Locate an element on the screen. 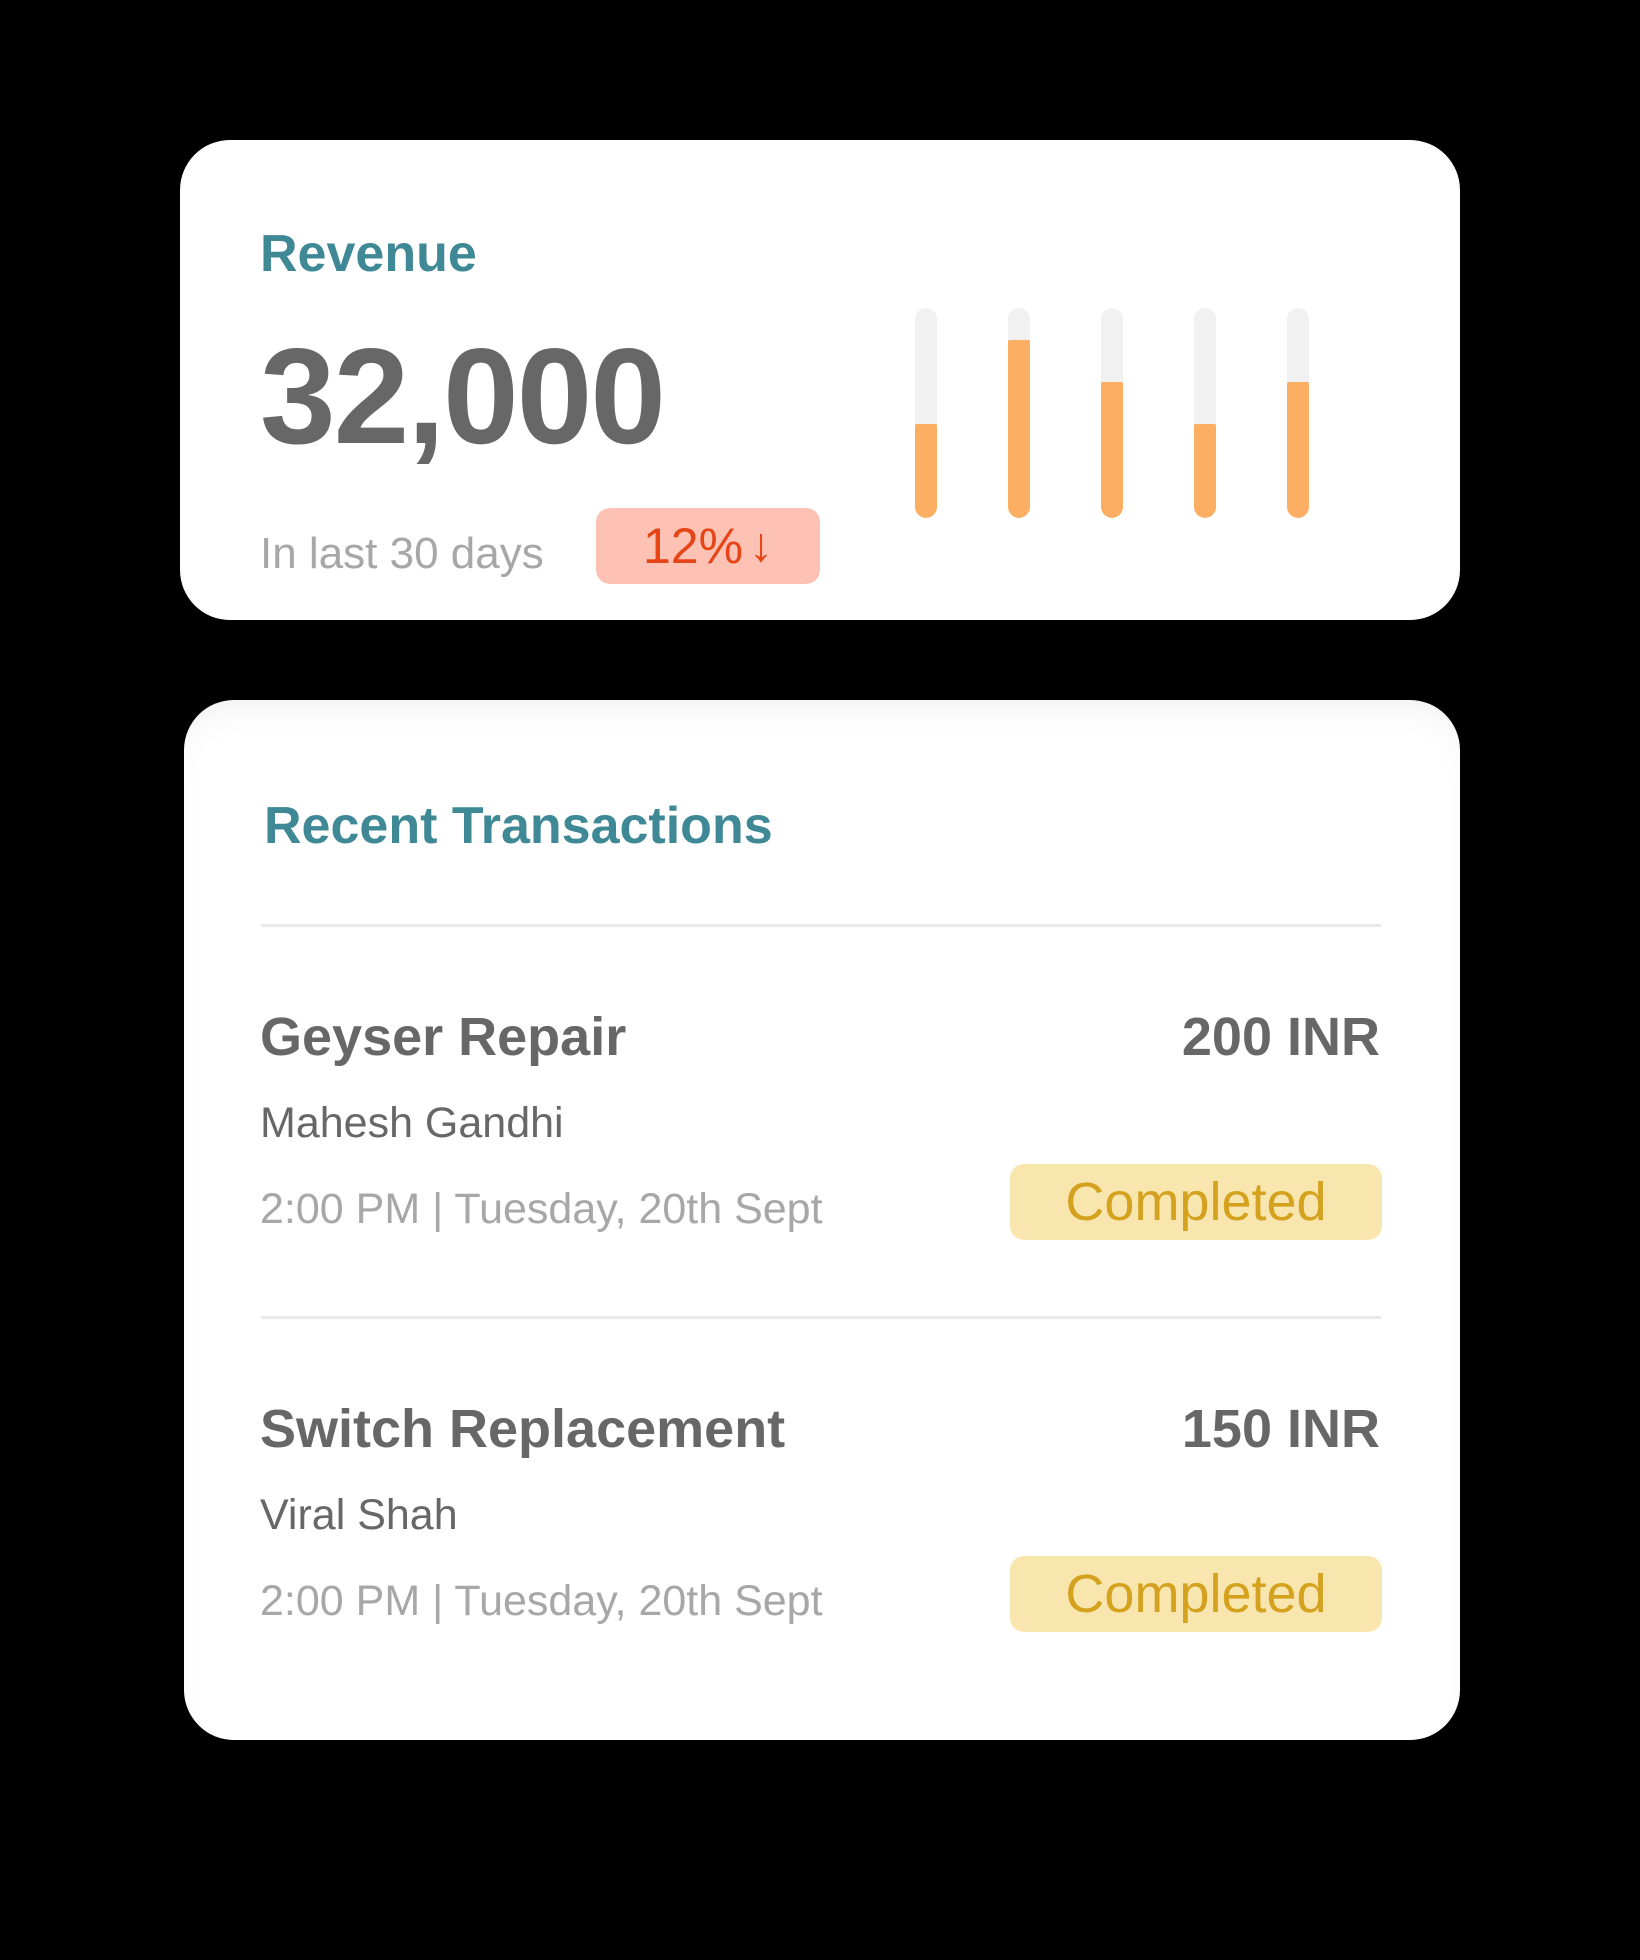 The width and height of the screenshot is (1640, 1960). revenue-period: In last 30 days is located at coordinates (402, 553).